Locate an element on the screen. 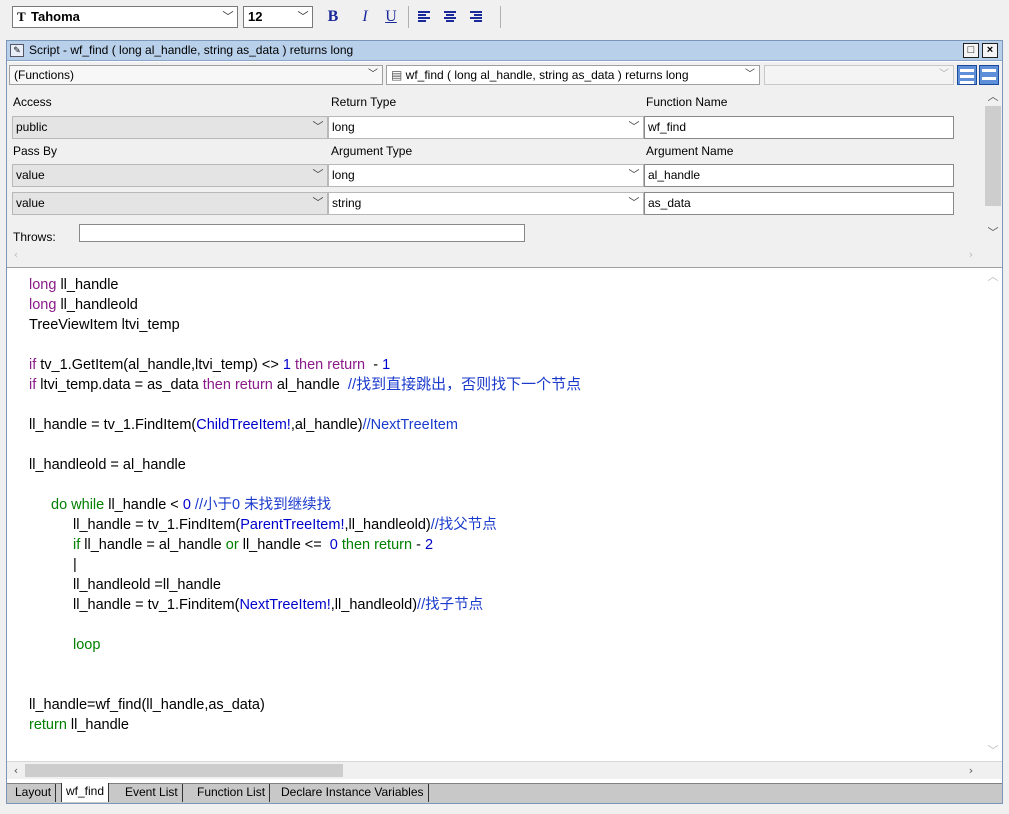  access-select: public ﹀ is located at coordinates (170, 127).